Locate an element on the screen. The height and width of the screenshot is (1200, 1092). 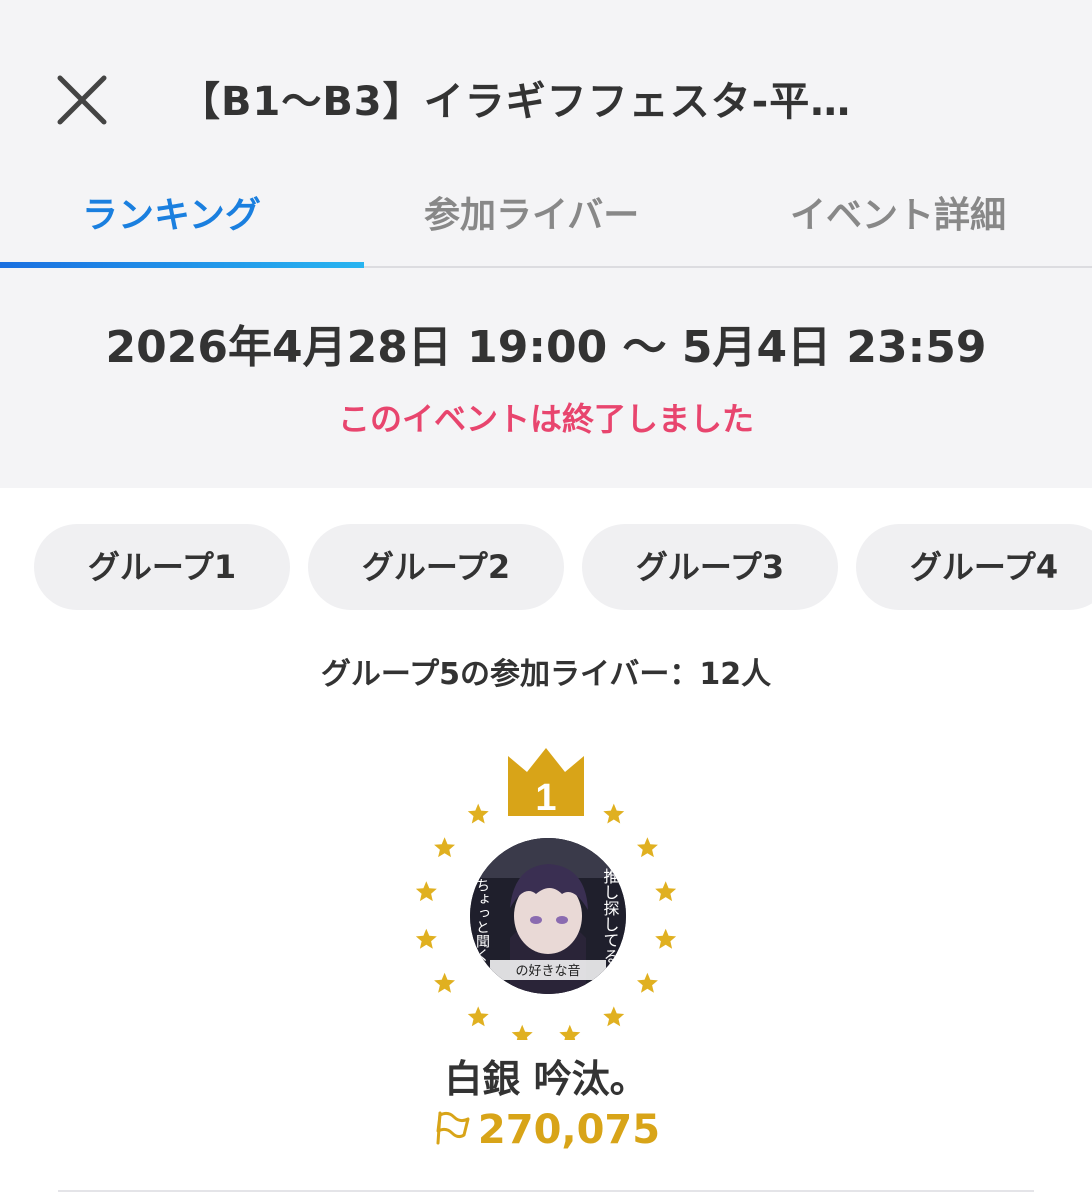
crown-icon: 1 is located at coordinates (546, 783).